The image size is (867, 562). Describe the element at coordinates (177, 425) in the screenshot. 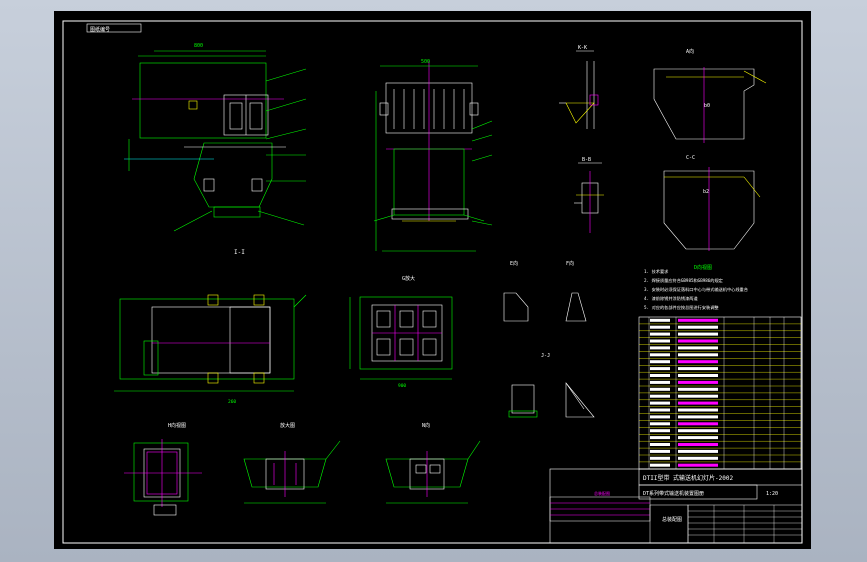

I see `view-label-h: H向视图` at that location.